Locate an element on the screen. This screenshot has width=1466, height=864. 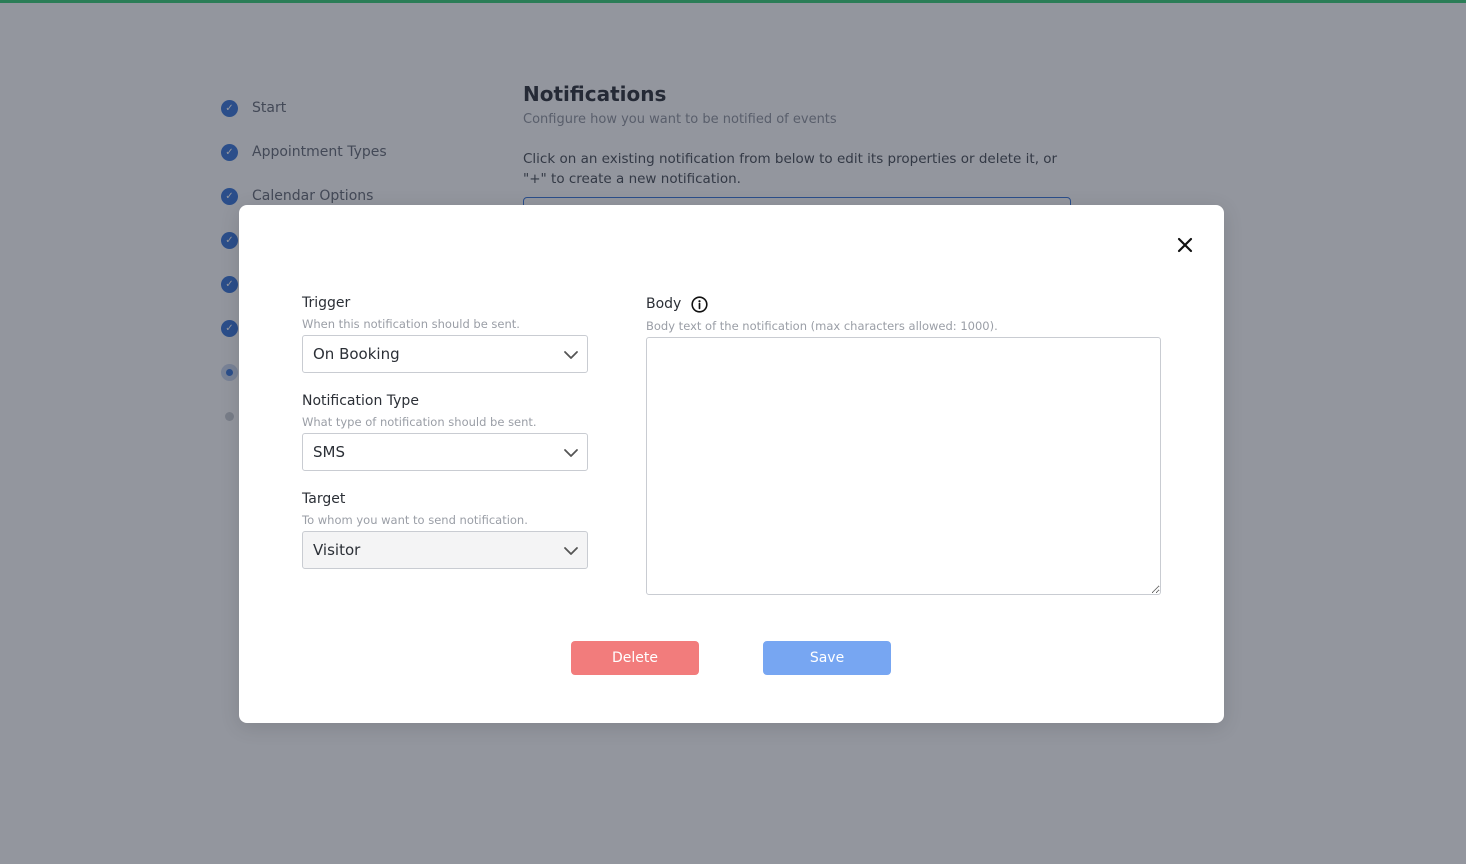
body-label-row: Body is located at coordinates (903, 304).